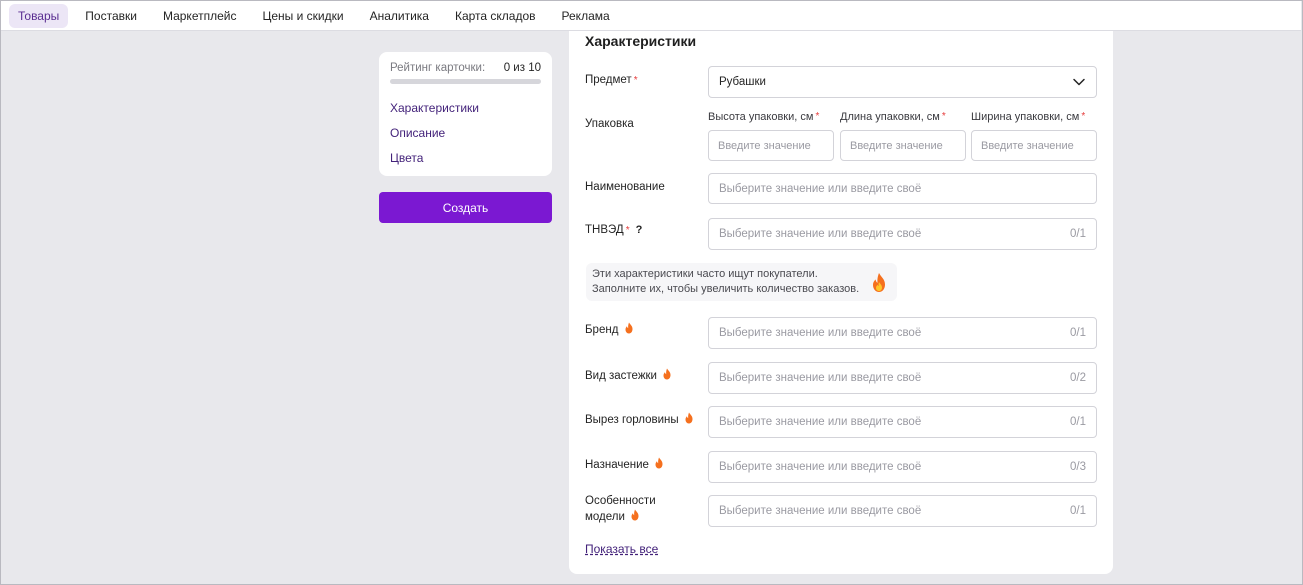  I want to click on rating-row: Рейтинг карточки: 0 из 10, so click(465, 68).